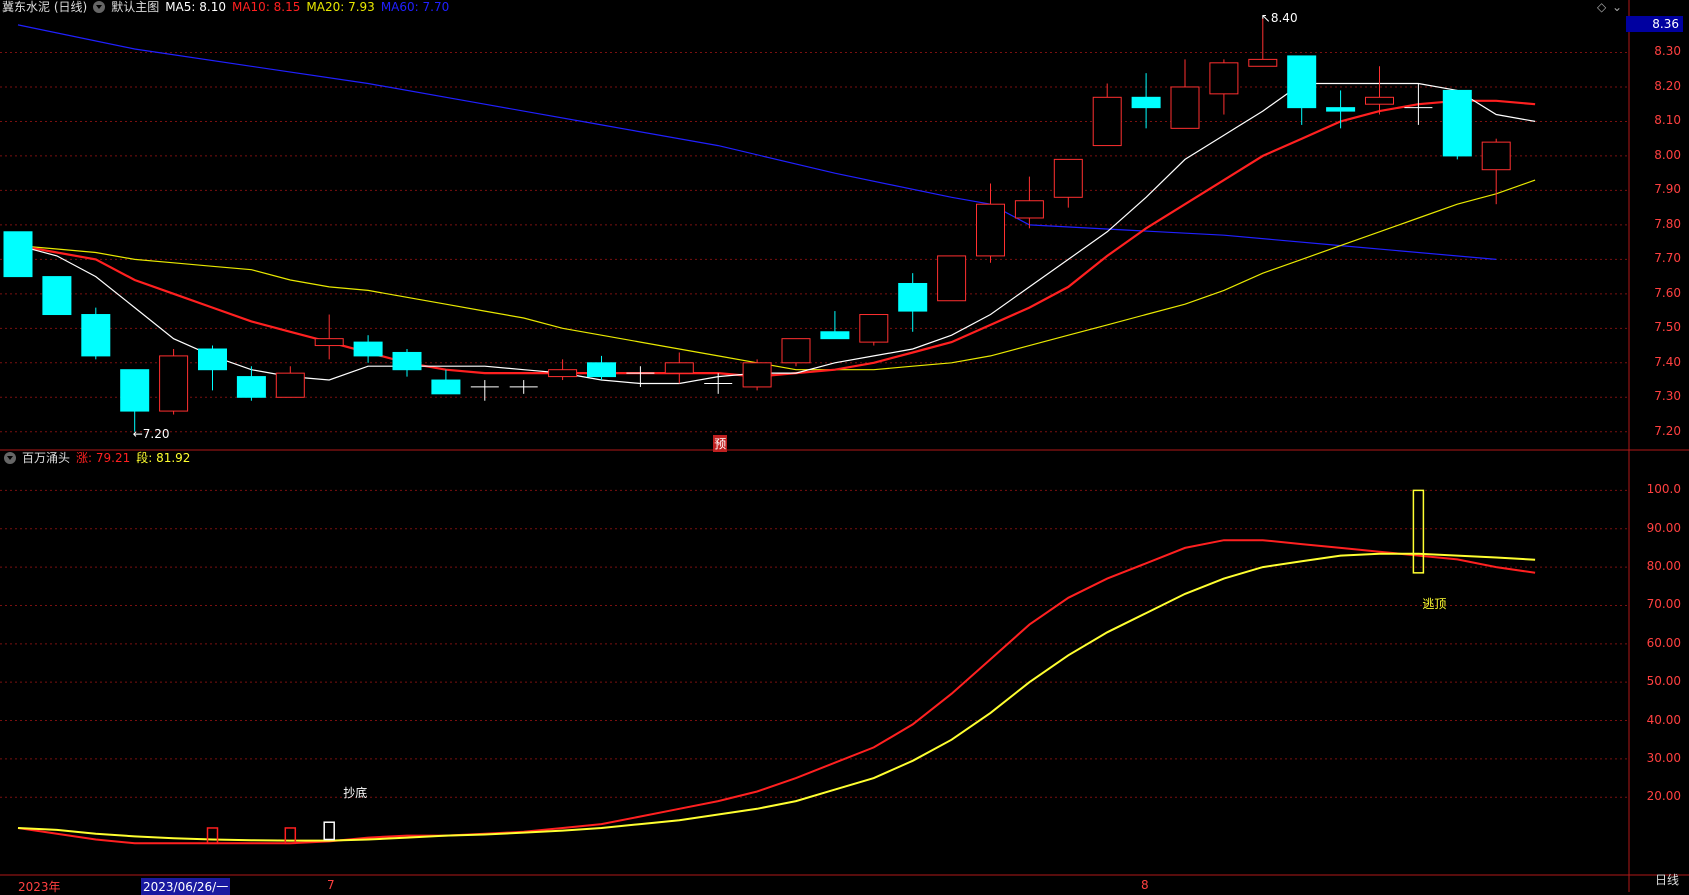  Describe the element at coordinates (1667, 154) in the screenshot. I see `y-tick-label: 8.00` at that location.